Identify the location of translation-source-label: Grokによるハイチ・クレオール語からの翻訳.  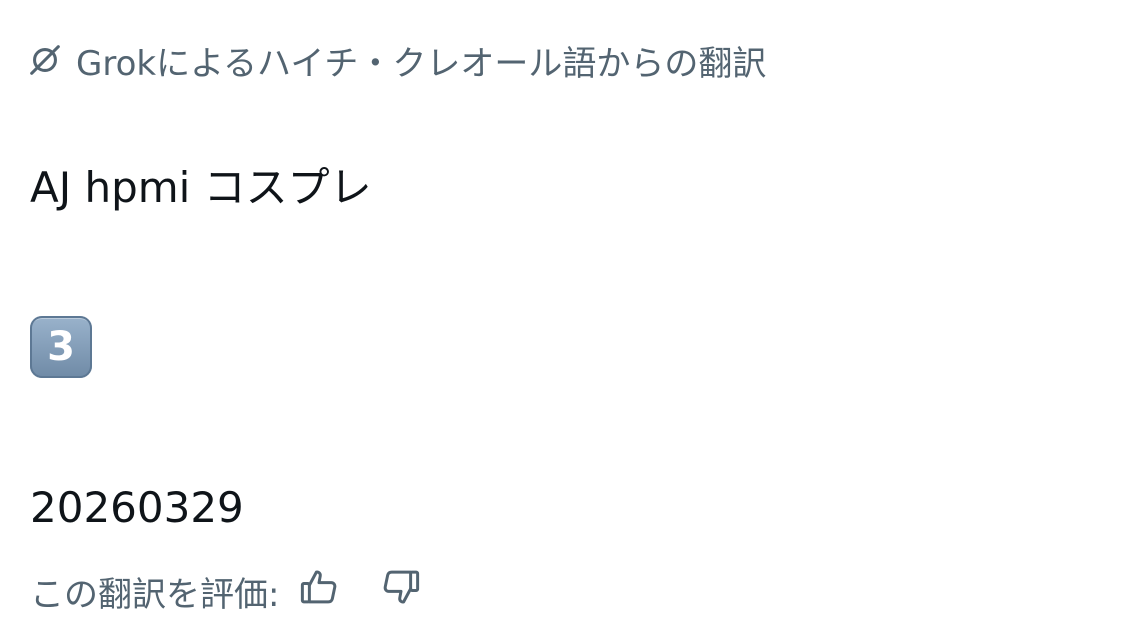
(421, 63).